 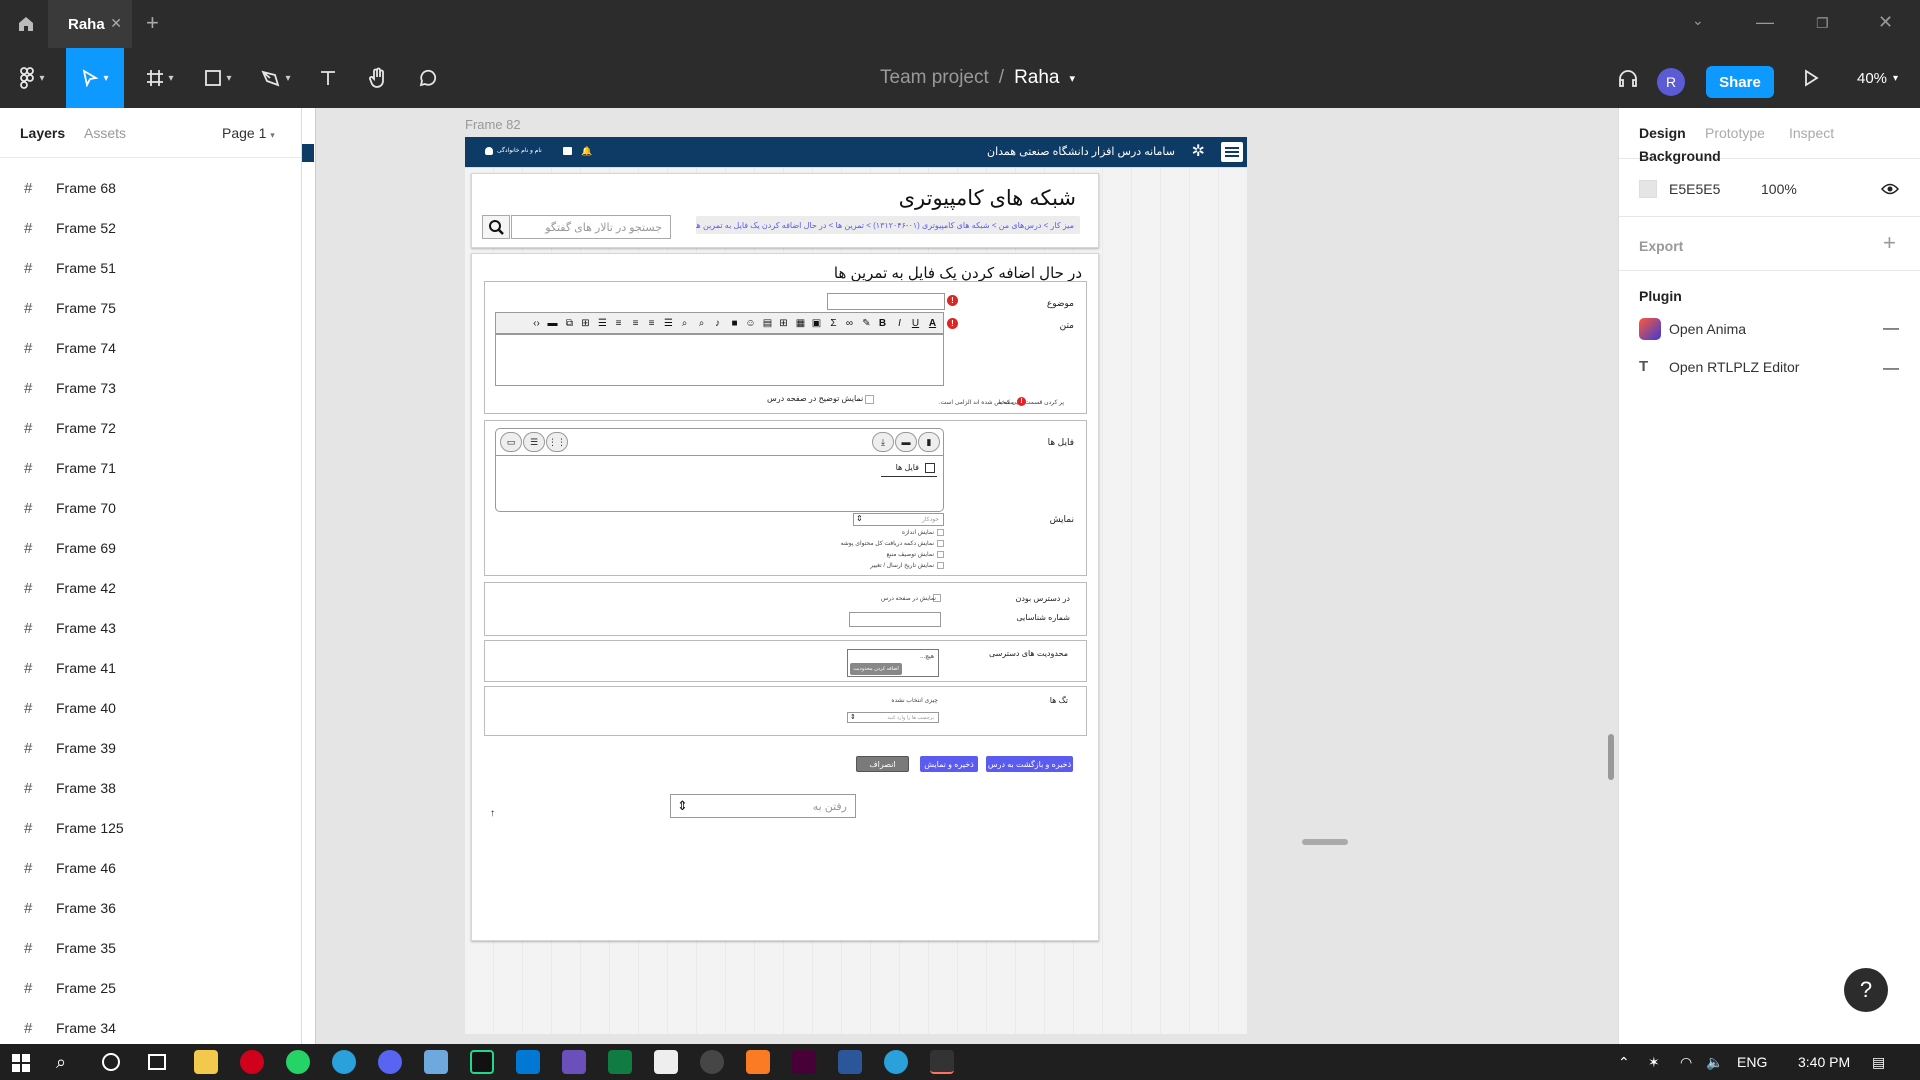 I want to click on hand-tool-button, so click(x=378, y=78).